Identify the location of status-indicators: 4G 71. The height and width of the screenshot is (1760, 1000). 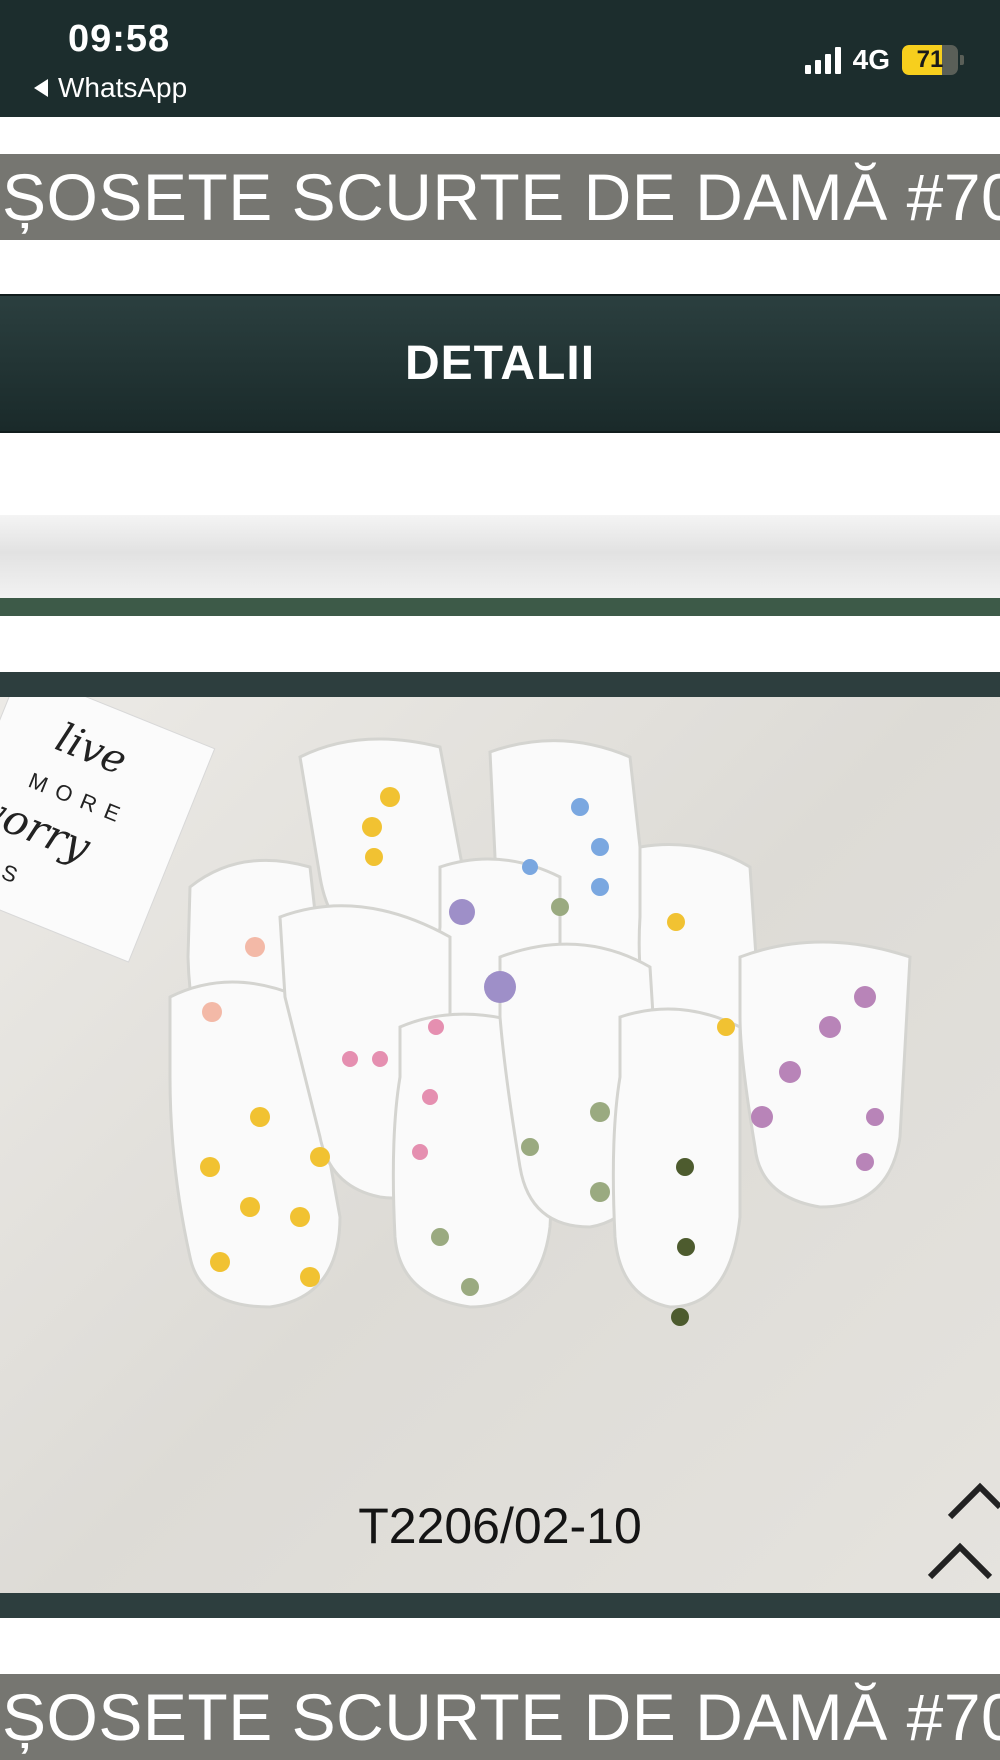
(884, 60).